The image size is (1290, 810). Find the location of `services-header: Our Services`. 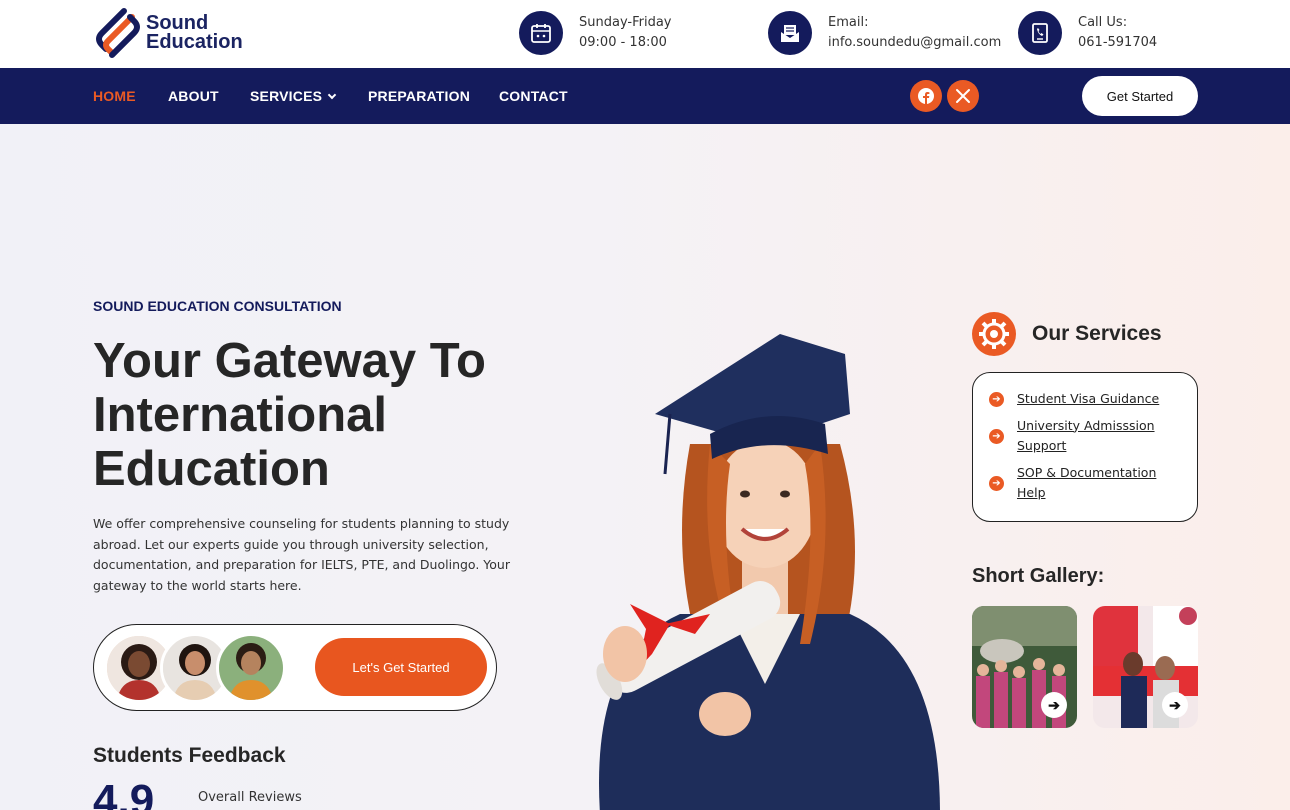

services-header: Our Services is located at coordinates (1067, 334).